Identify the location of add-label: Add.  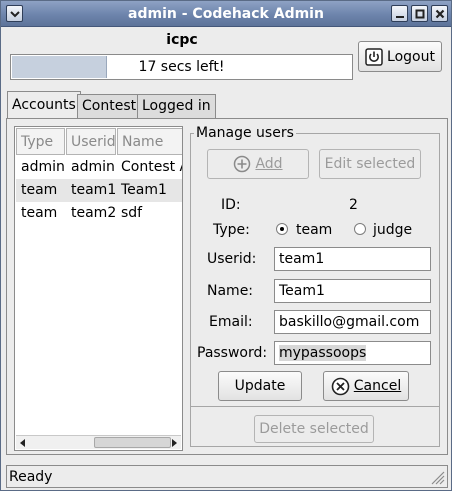
(269, 164).